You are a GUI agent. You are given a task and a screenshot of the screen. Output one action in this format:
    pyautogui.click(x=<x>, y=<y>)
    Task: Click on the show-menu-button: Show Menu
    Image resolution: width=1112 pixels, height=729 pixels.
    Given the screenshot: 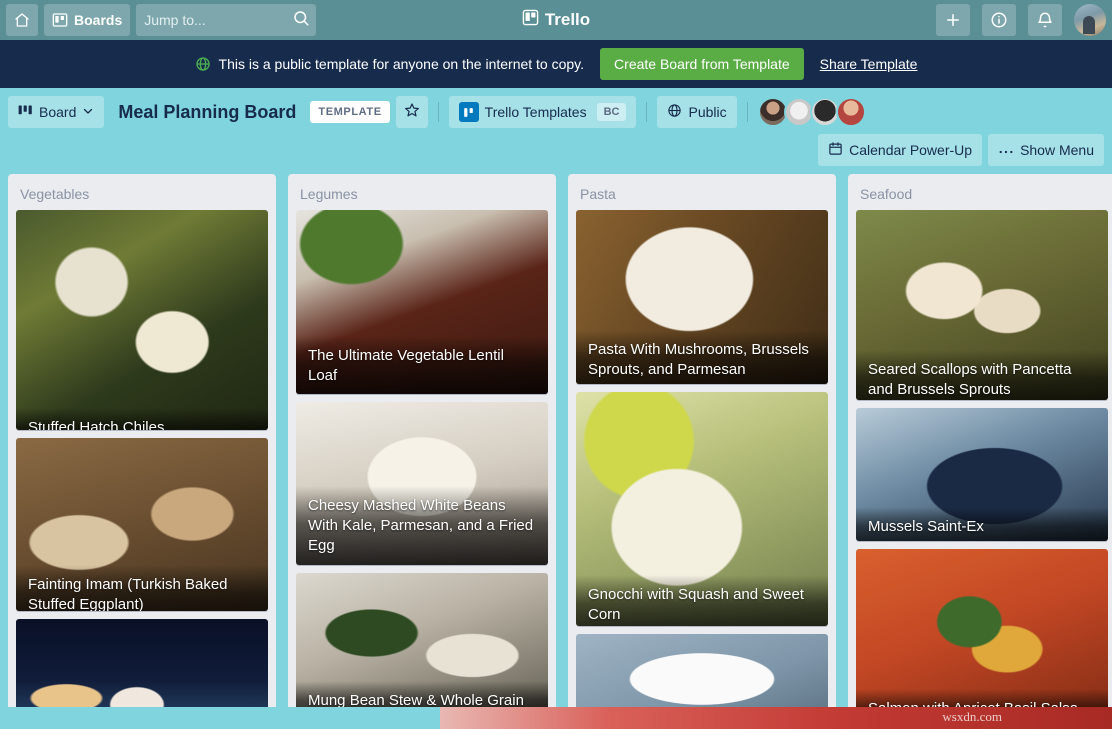 What is the action you would take?
    pyautogui.click(x=1046, y=150)
    